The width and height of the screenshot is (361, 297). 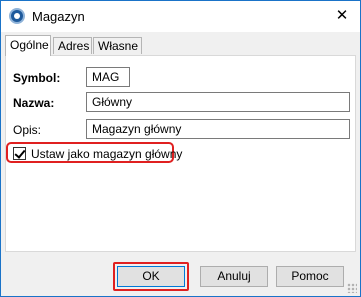 I want to click on check-mark-icon, so click(x=20, y=153).